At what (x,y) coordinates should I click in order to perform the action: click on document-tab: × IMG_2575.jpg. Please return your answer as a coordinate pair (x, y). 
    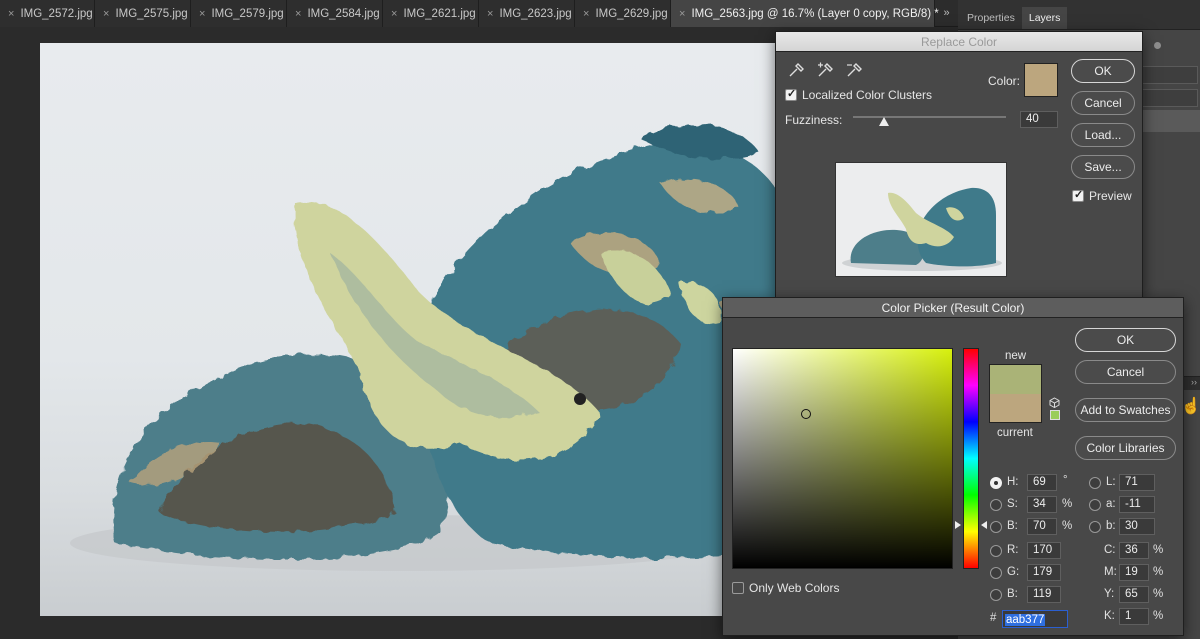
    Looking at the image, I should click on (143, 13).